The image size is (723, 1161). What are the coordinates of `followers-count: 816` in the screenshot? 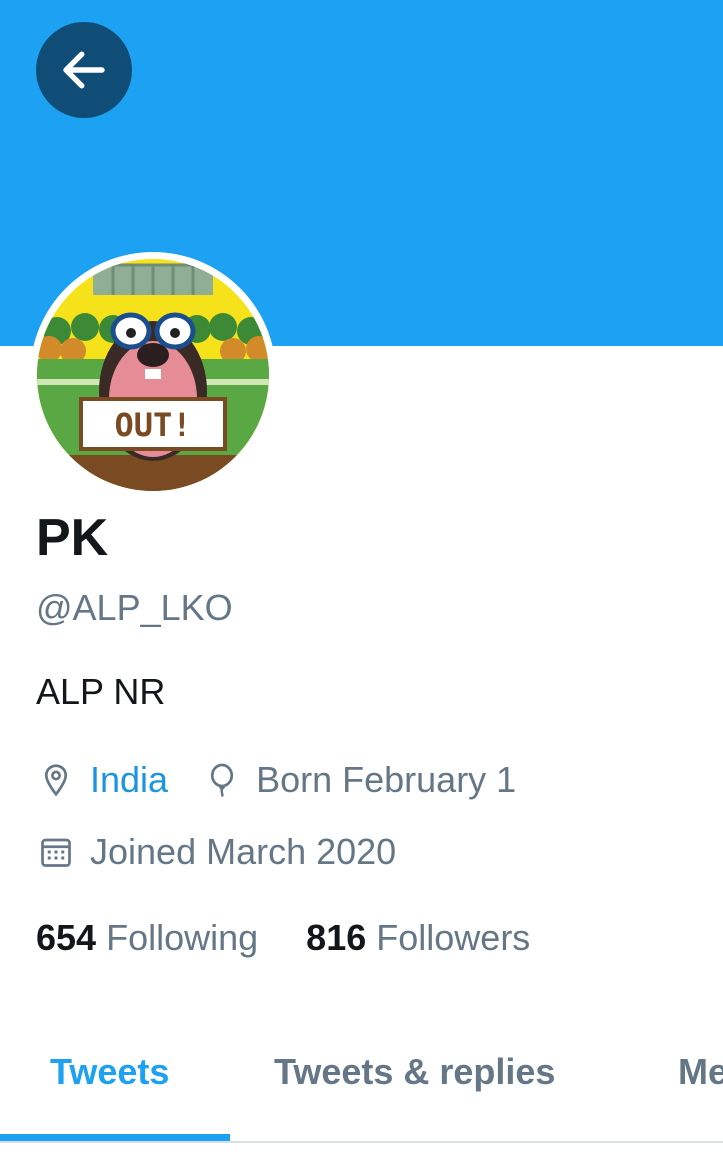 It's located at (336, 937).